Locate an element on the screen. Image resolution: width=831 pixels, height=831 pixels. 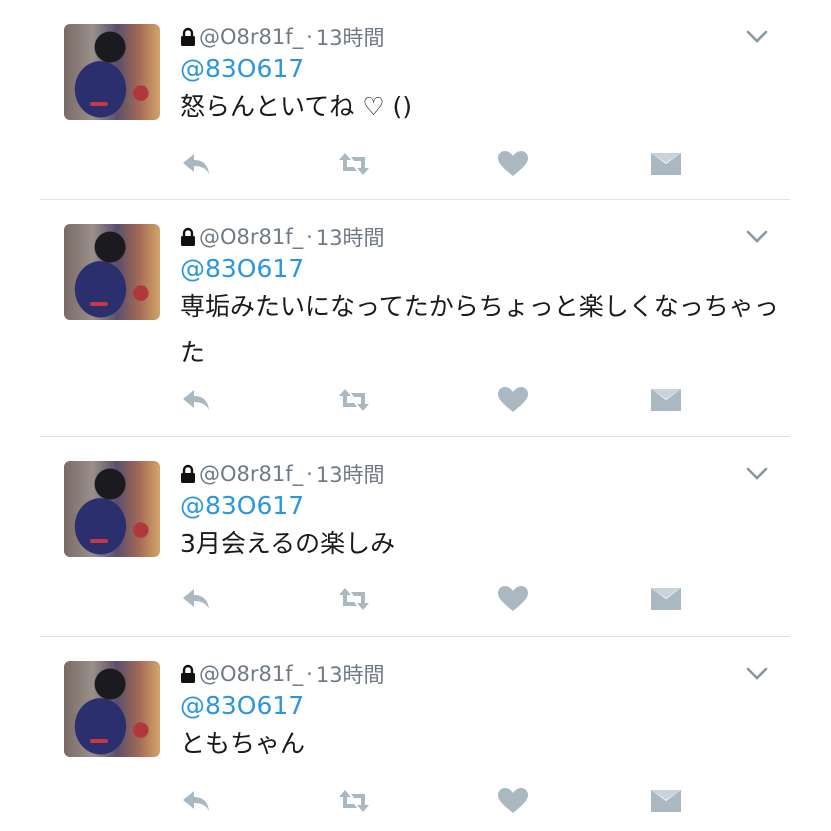
tweet-text: ともちゃん is located at coordinates (243, 743).